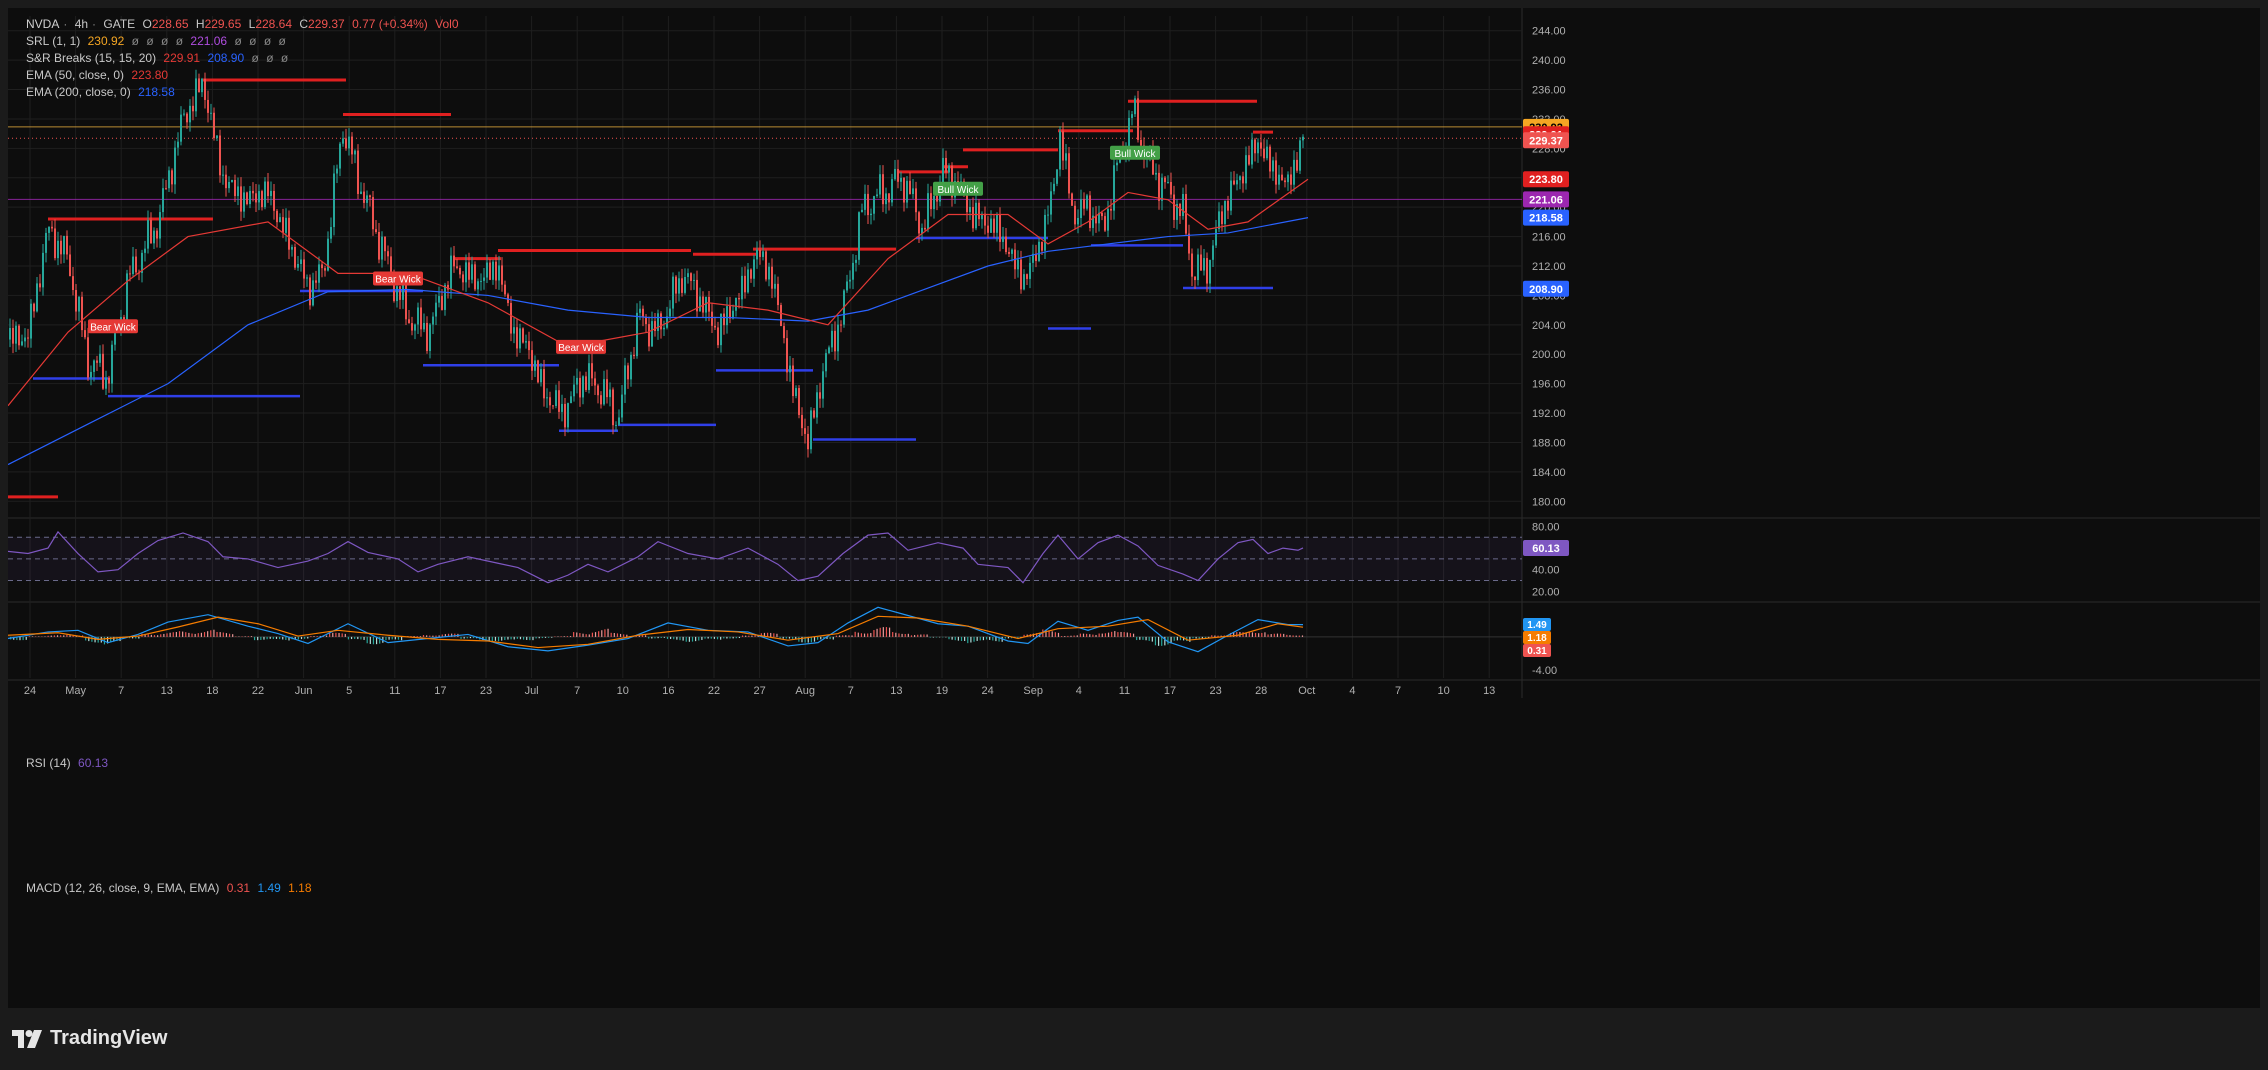  I want to click on brand-name: TradingView, so click(109, 1038).